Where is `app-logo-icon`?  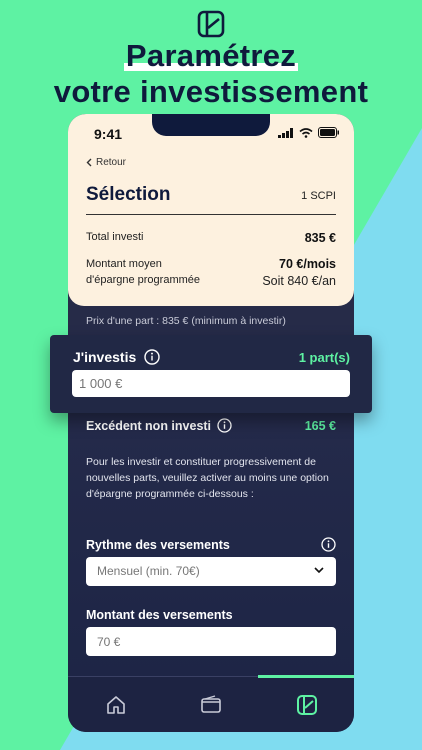
app-logo-icon is located at coordinates (211, 24).